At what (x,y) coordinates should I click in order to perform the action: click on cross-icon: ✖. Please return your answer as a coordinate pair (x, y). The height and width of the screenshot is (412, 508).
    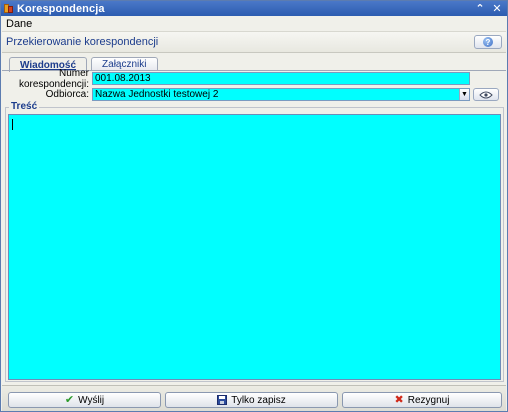
    Looking at the image, I should click on (399, 399).